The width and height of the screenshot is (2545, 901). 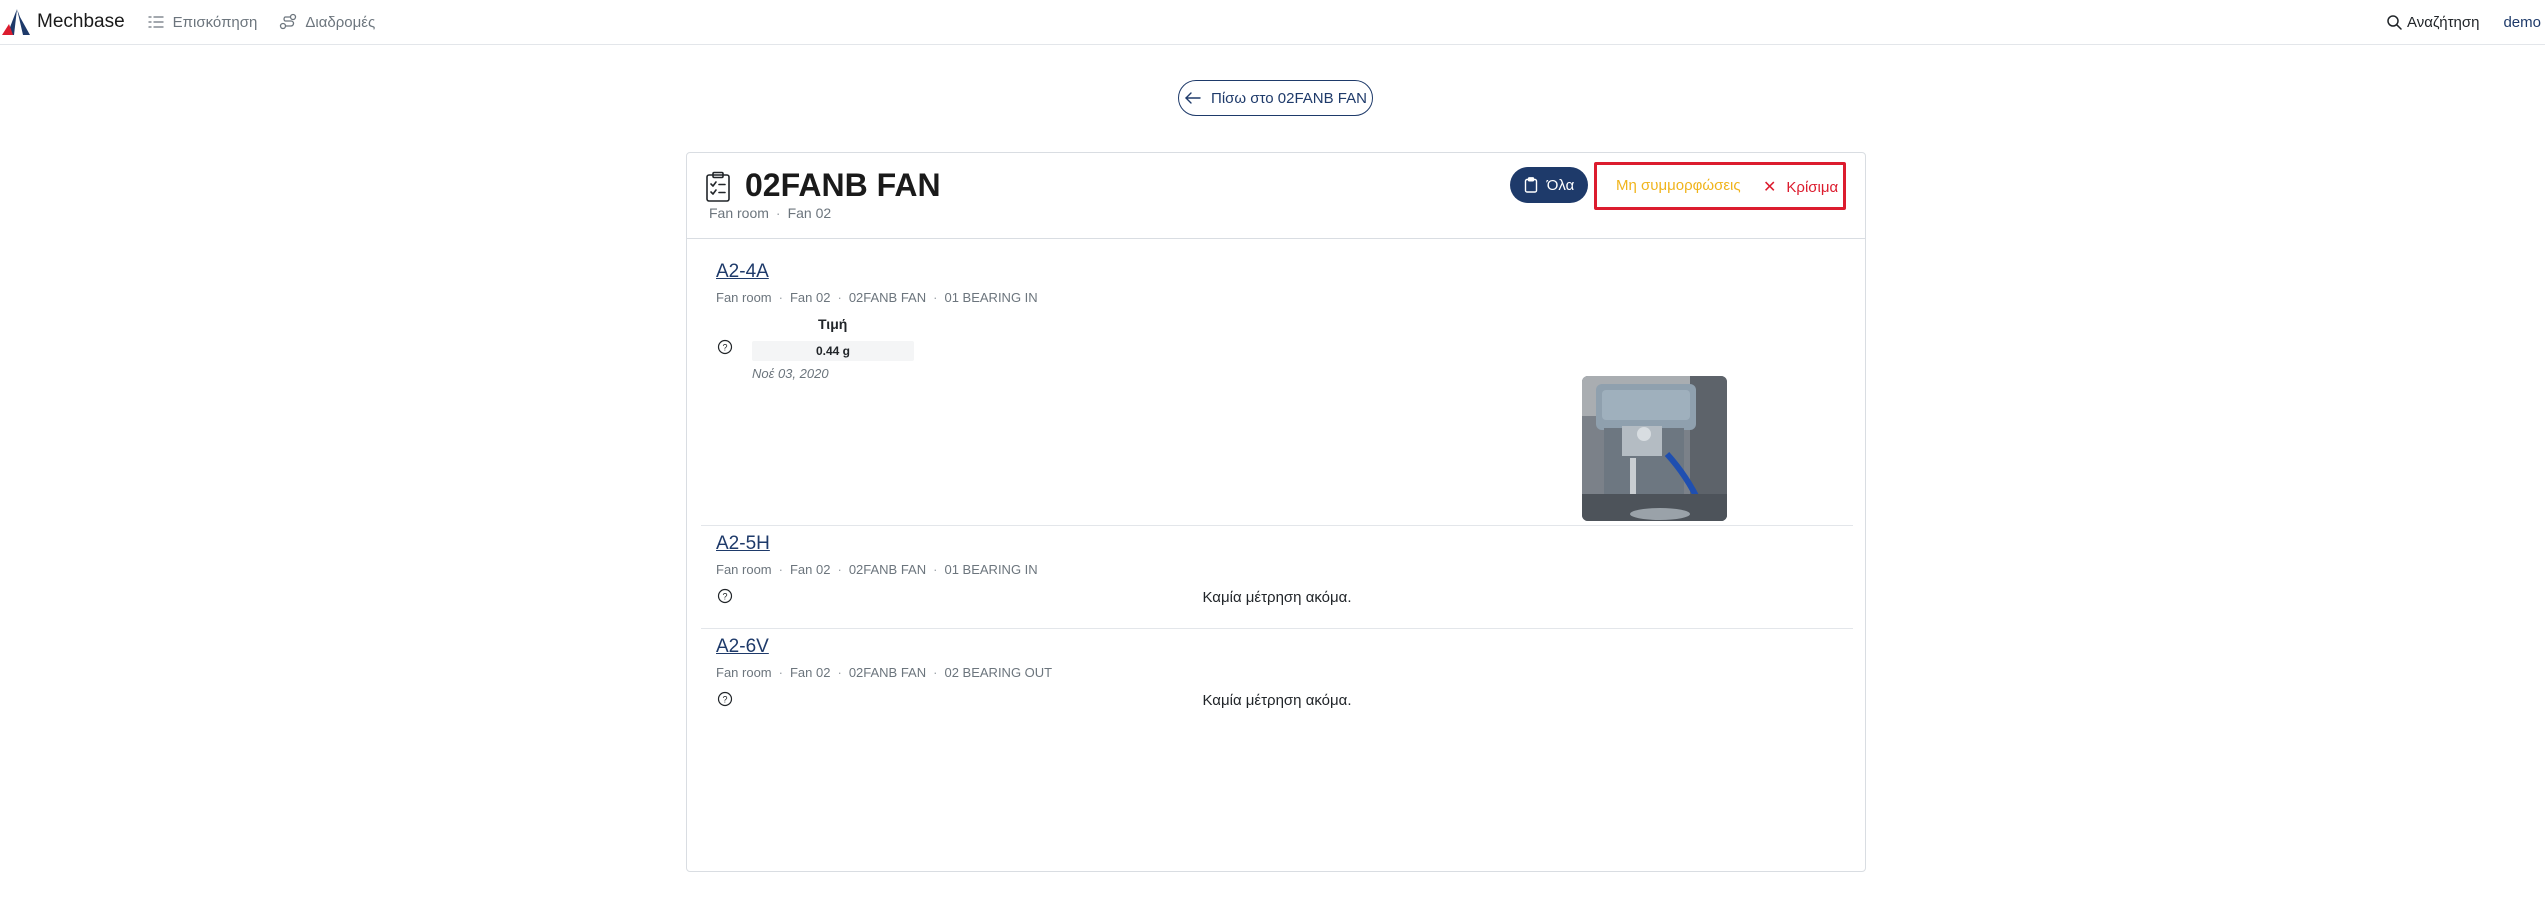 What do you see at coordinates (743, 544) in the screenshot?
I see `point-title-link: A2-5H` at bounding box center [743, 544].